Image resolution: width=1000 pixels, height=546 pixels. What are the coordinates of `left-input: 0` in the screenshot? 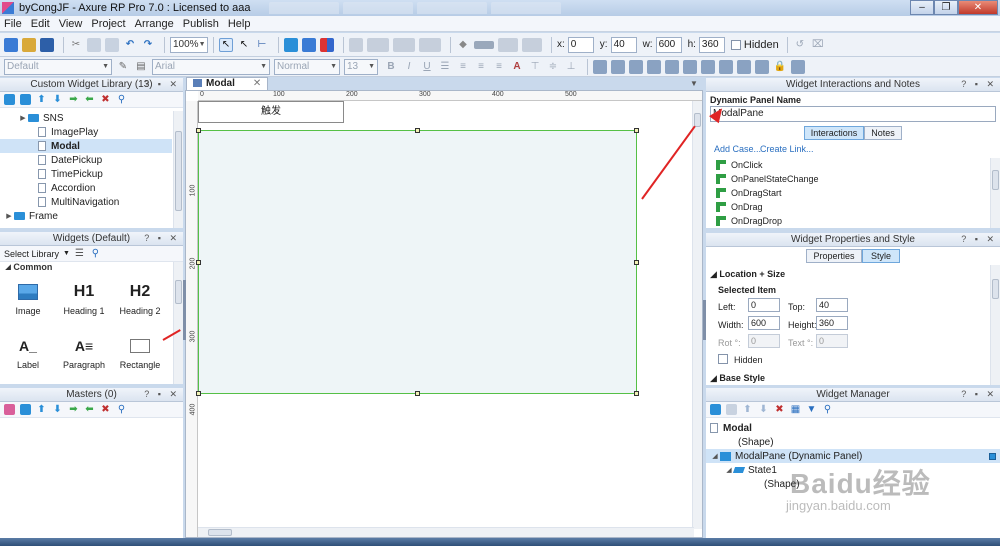 It's located at (764, 305).